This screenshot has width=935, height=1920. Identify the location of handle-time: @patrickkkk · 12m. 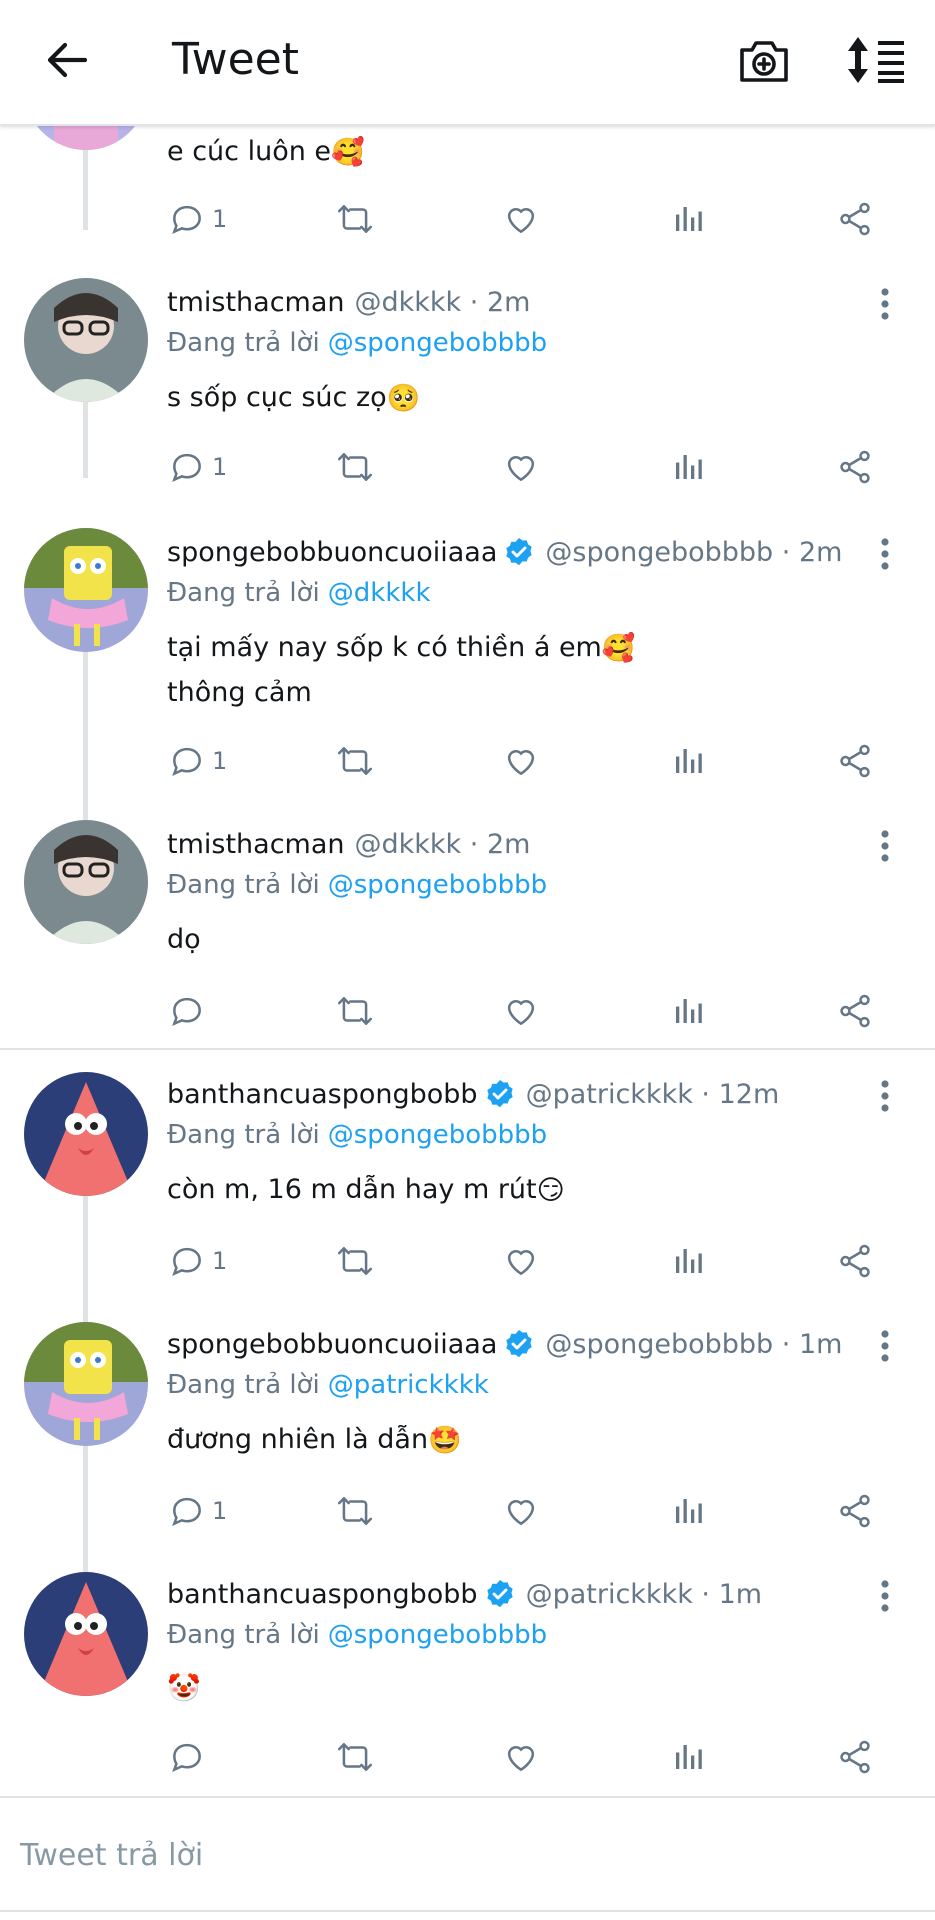
(652, 1094).